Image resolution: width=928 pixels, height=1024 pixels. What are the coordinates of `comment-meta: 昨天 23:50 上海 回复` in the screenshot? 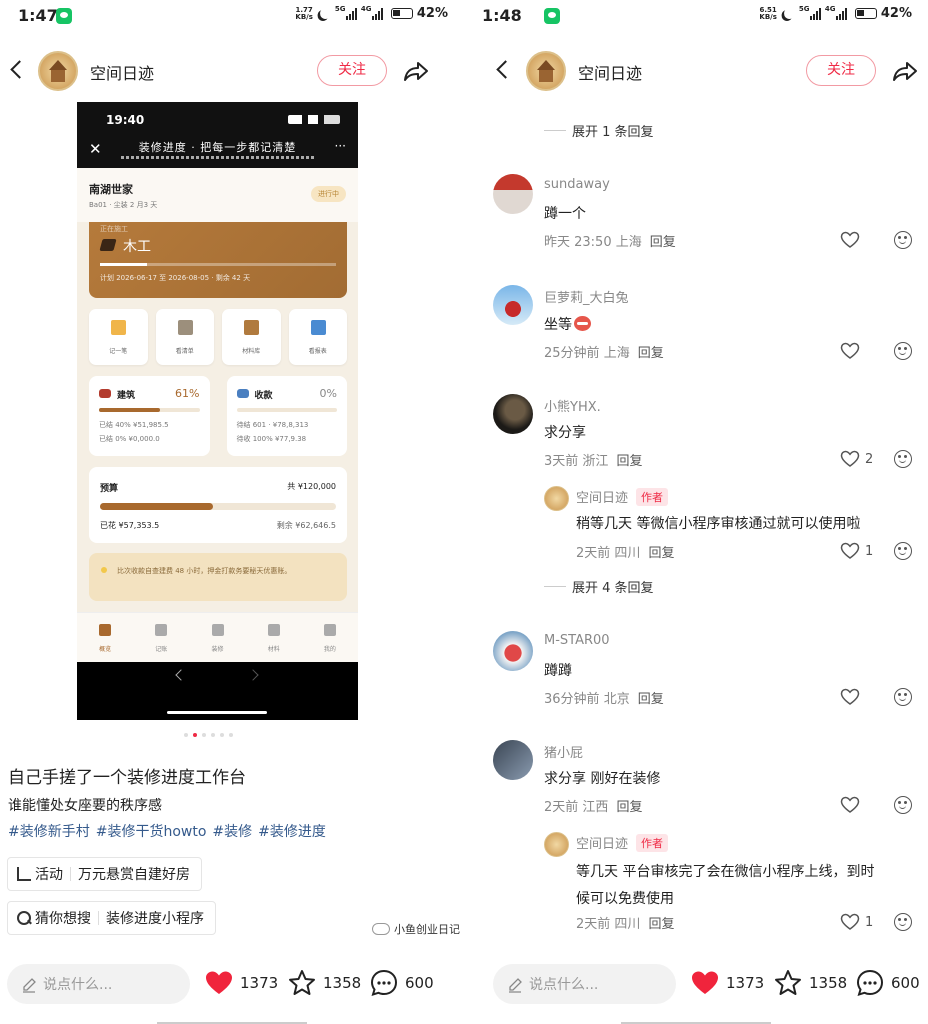 It's located at (610, 242).